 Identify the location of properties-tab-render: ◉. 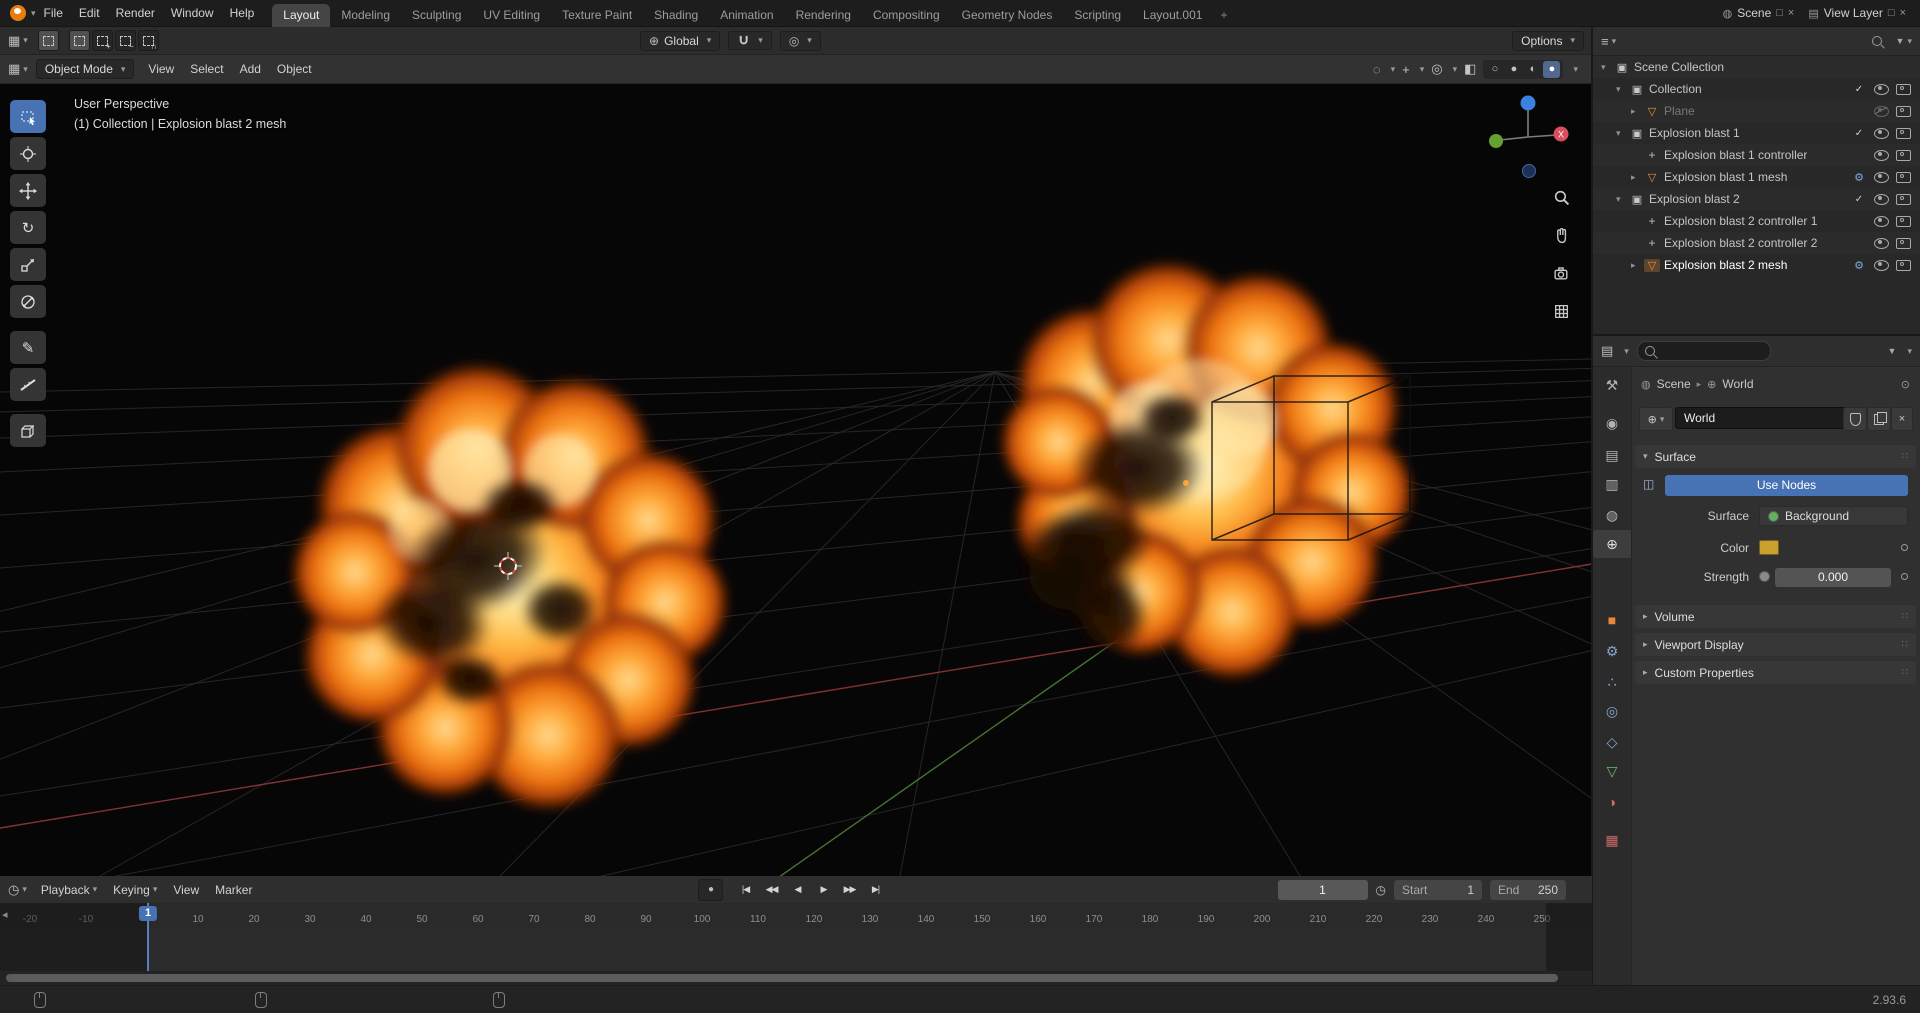
(1612, 423).